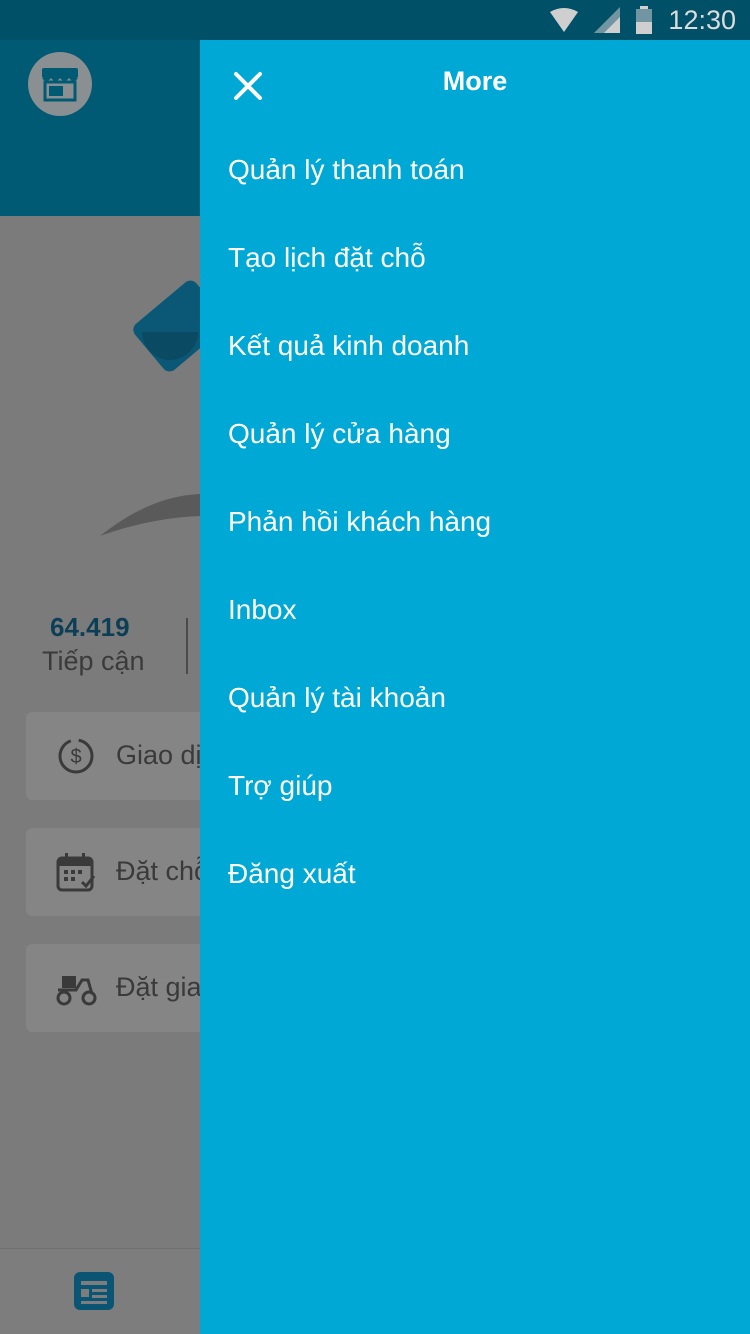 The width and height of the screenshot is (750, 1334). I want to click on status-bar: 12:30, so click(375, 20).